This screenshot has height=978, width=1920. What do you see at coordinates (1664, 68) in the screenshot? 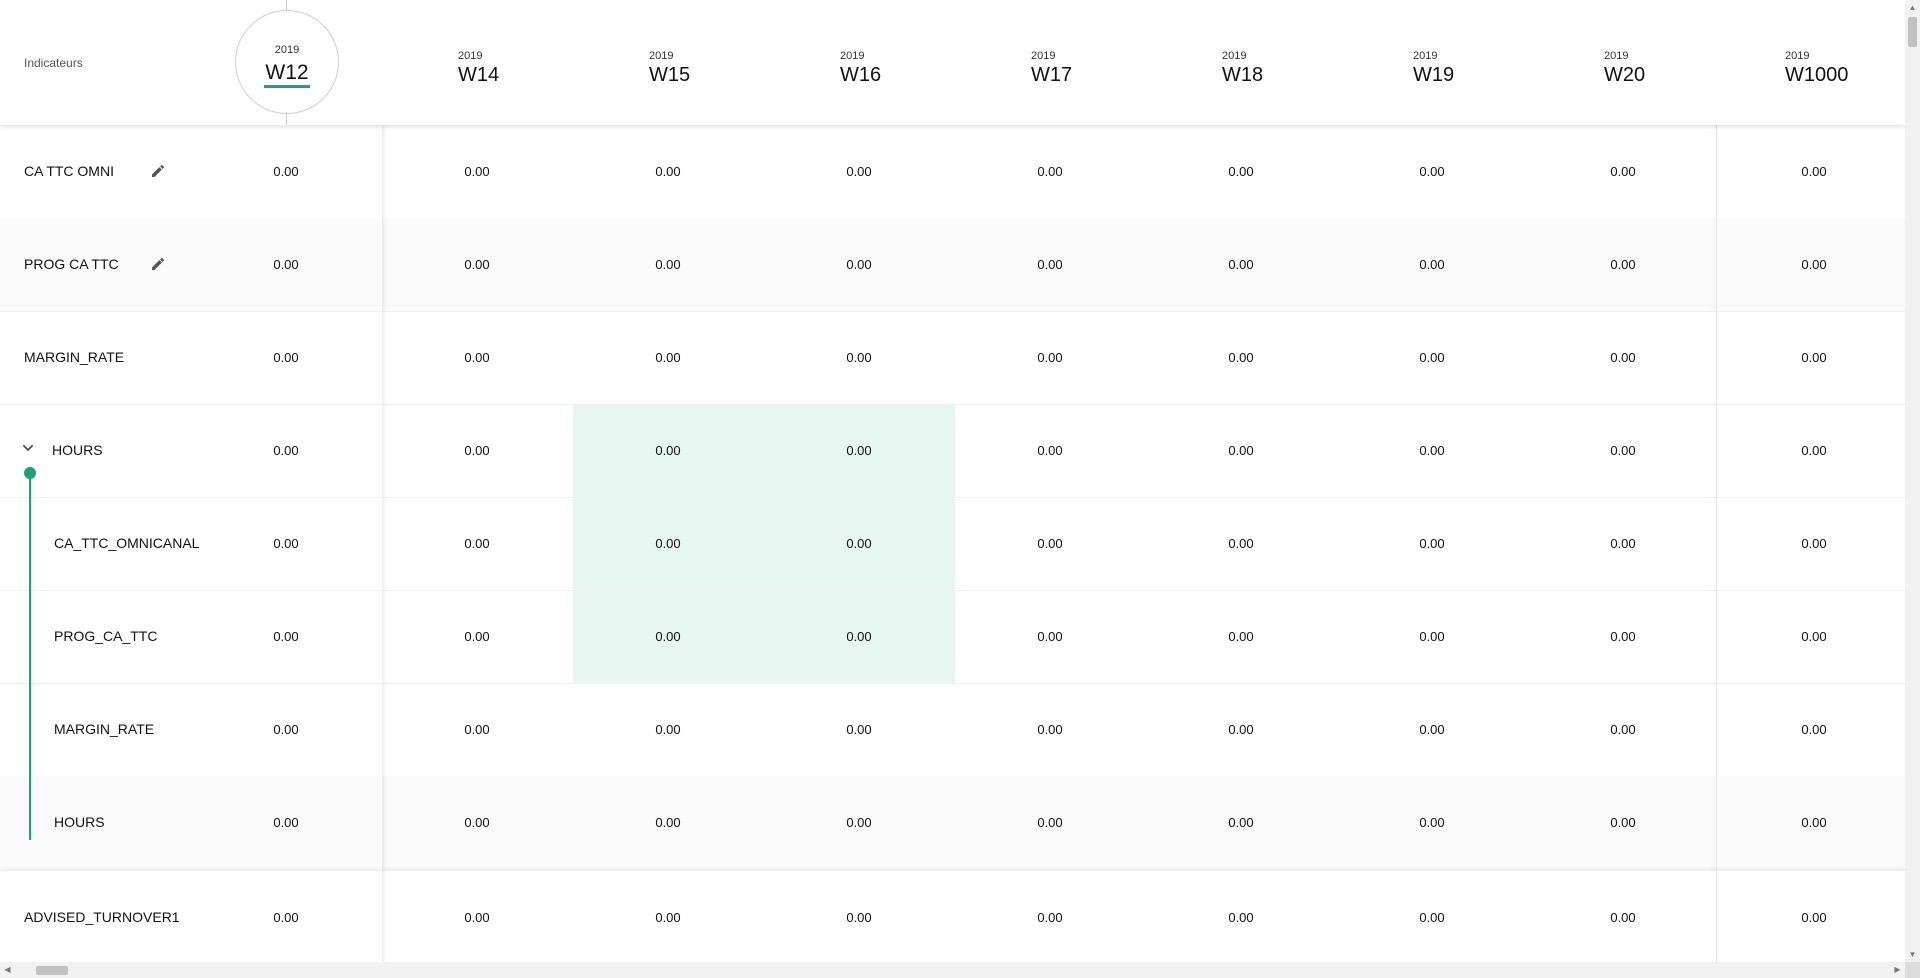
I see `week-column-header: 2019 W20` at bounding box center [1664, 68].